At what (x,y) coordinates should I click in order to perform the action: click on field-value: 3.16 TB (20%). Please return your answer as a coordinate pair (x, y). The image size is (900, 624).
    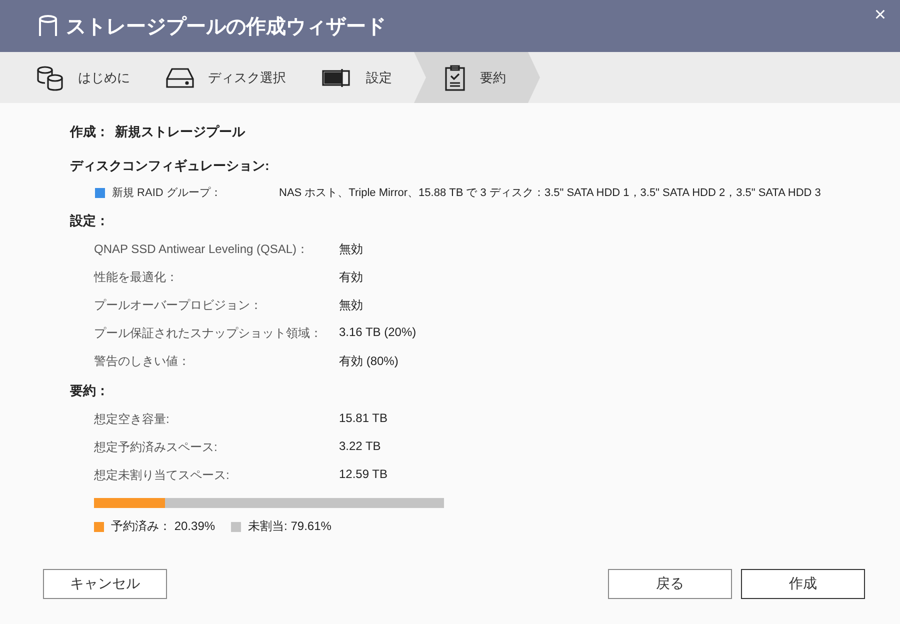
    Looking at the image, I should click on (378, 333).